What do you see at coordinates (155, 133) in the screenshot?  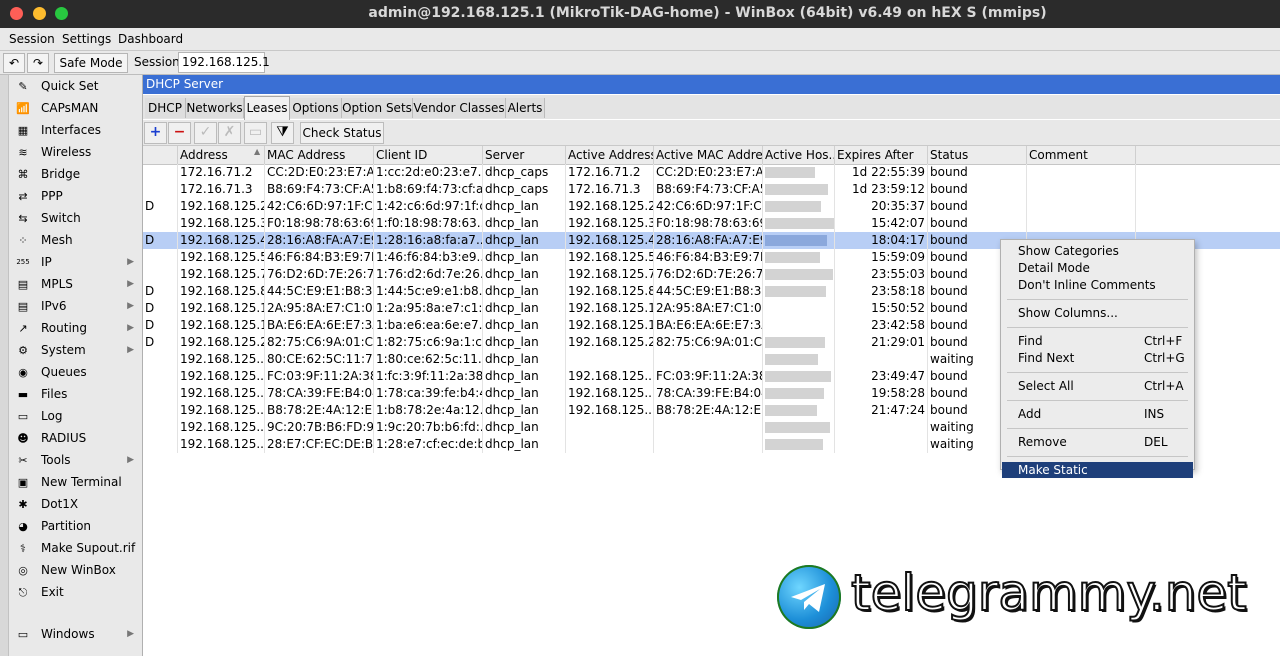 I see `add-lease-button: +` at bounding box center [155, 133].